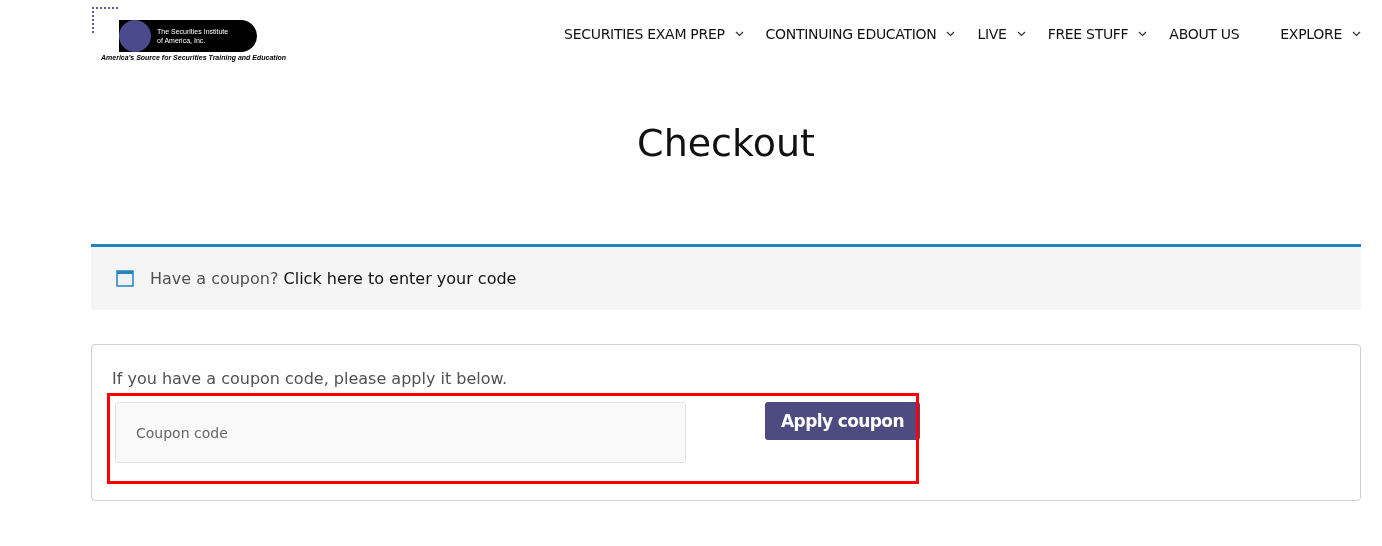  What do you see at coordinates (310, 378) in the screenshot?
I see `coupon-instructions: If you have a coupon code, please apply it below.` at bounding box center [310, 378].